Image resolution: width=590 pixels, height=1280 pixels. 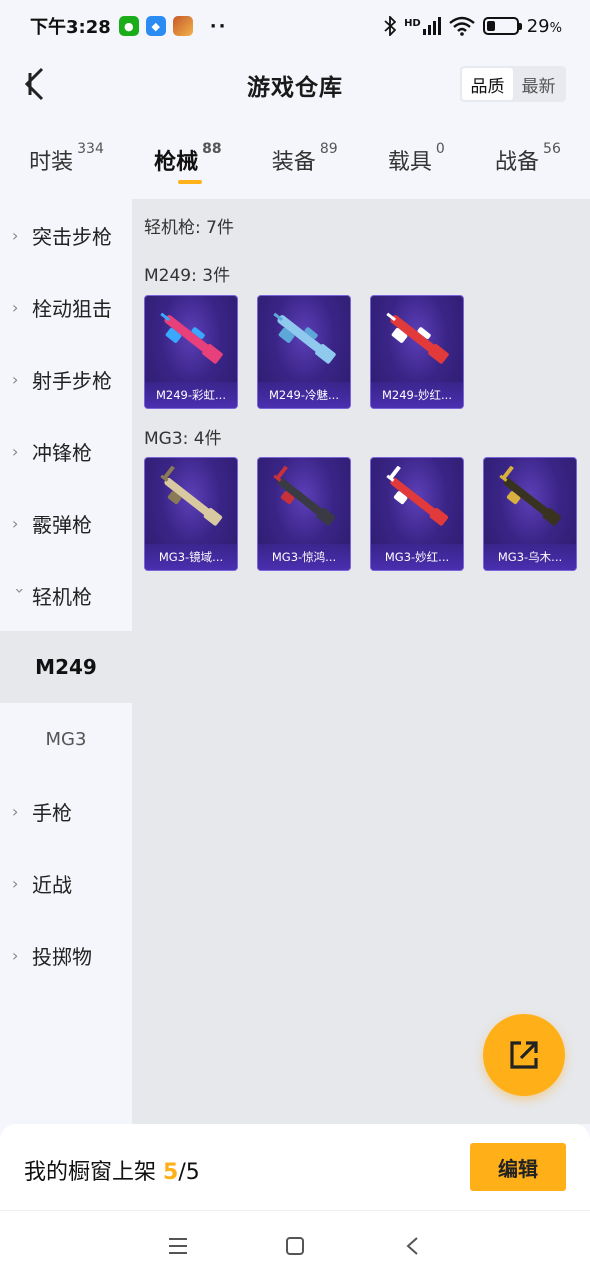 What do you see at coordinates (218, 26) in the screenshot?
I see `more-notifications-icon: ··` at bounding box center [218, 26].